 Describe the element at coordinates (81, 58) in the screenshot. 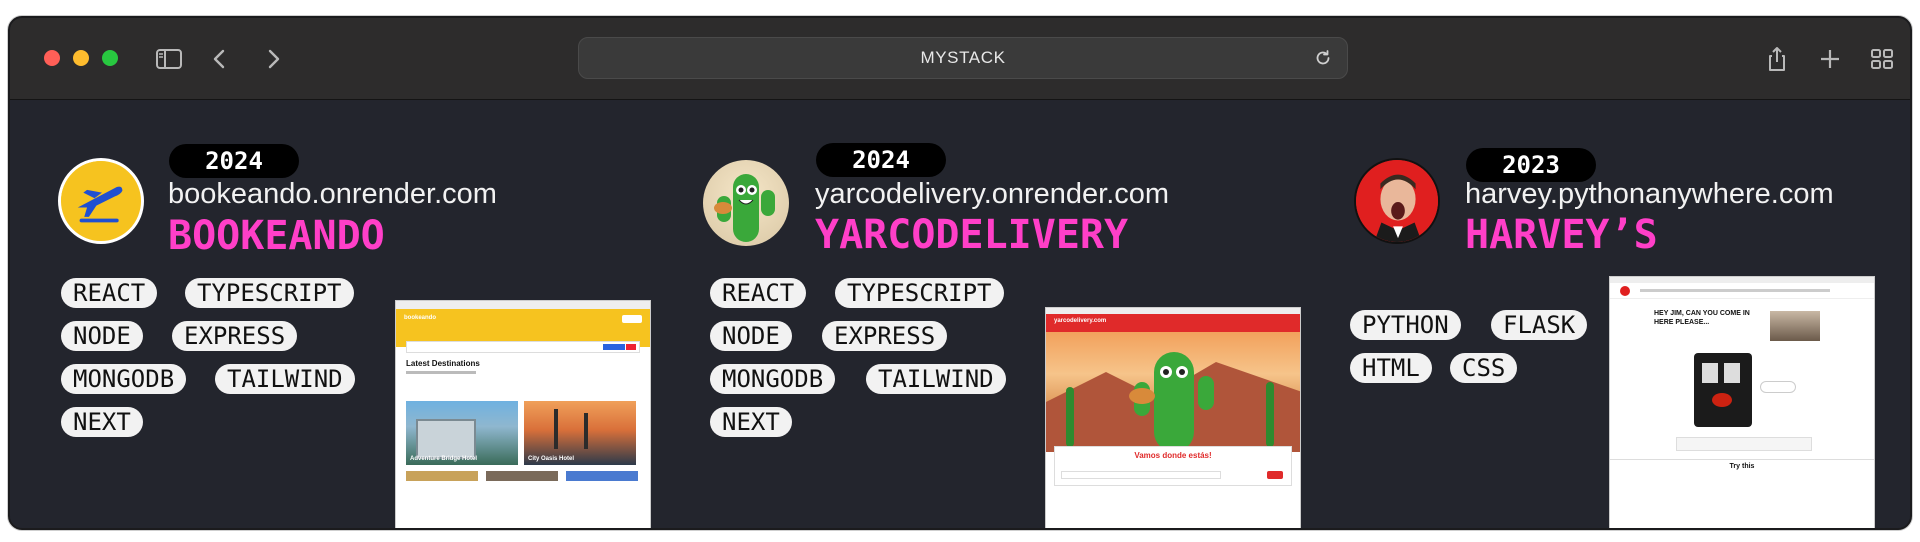

I see `minimize-window-button` at that location.